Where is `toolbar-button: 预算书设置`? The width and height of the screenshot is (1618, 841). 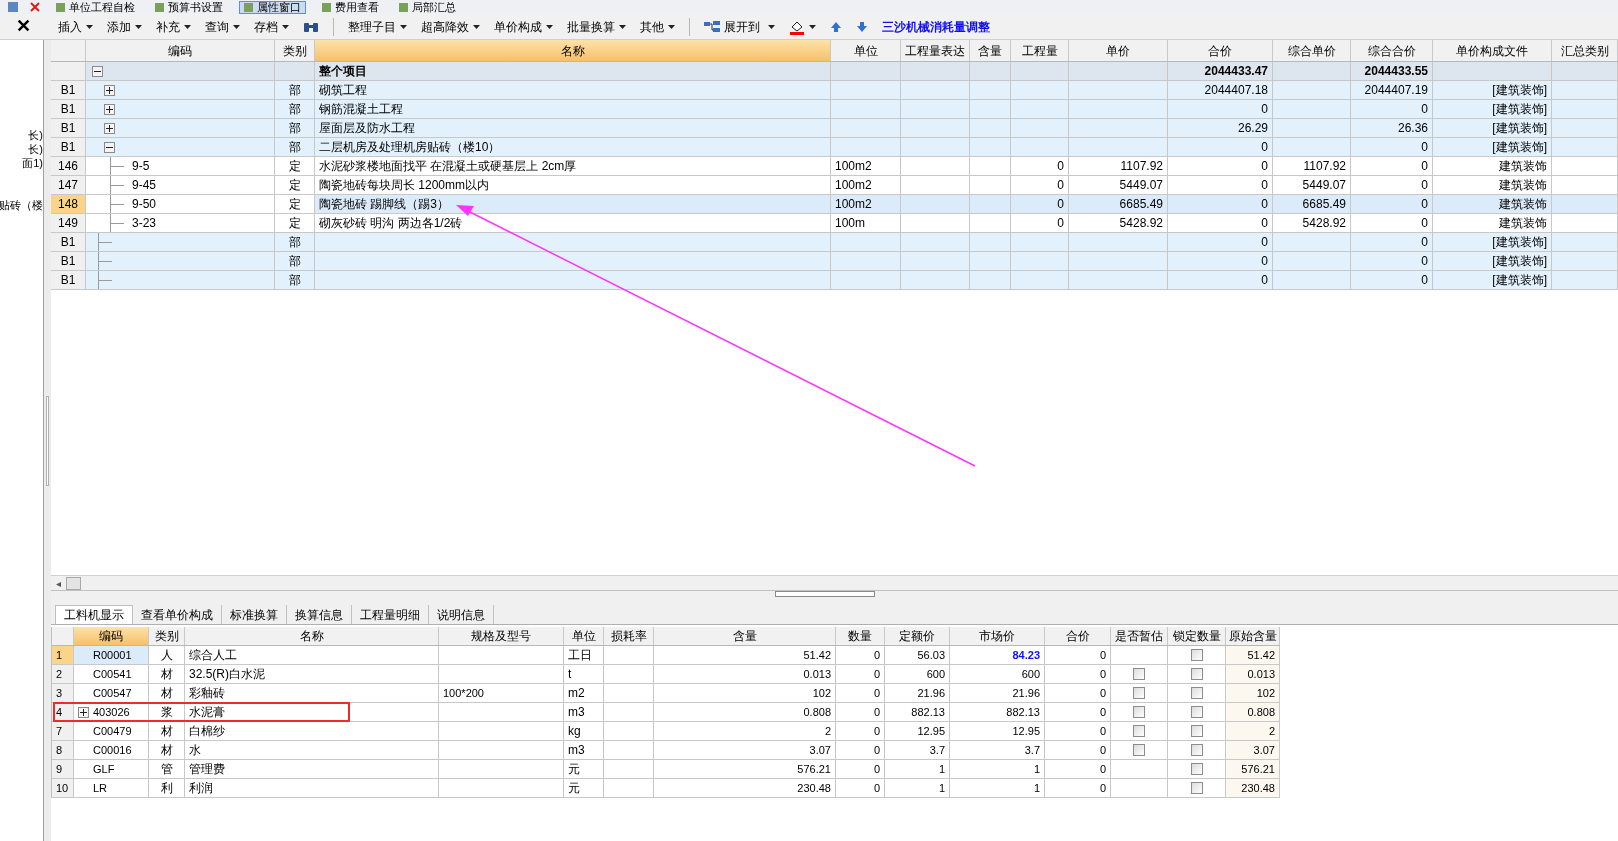
toolbar-button: 预算书设置 is located at coordinates (189, 7).